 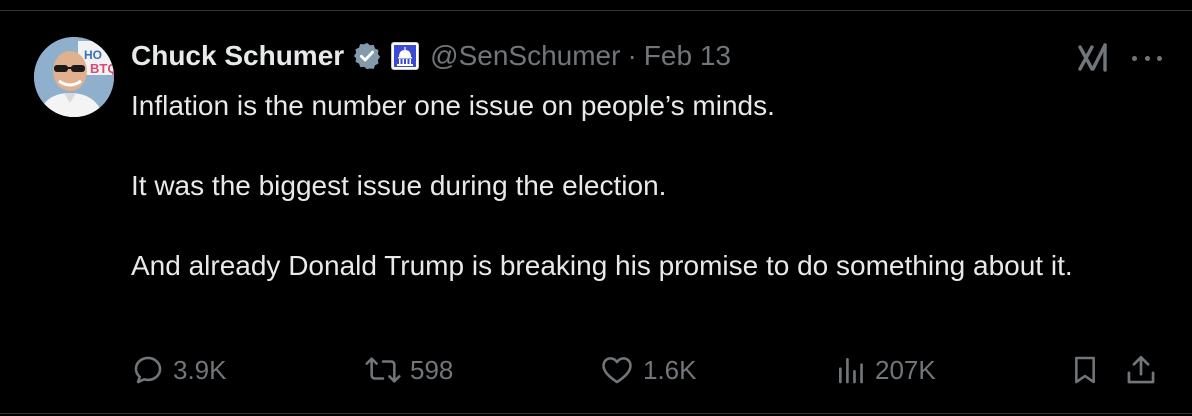 I want to click on tweet-date: Feb 13, so click(x=687, y=56).